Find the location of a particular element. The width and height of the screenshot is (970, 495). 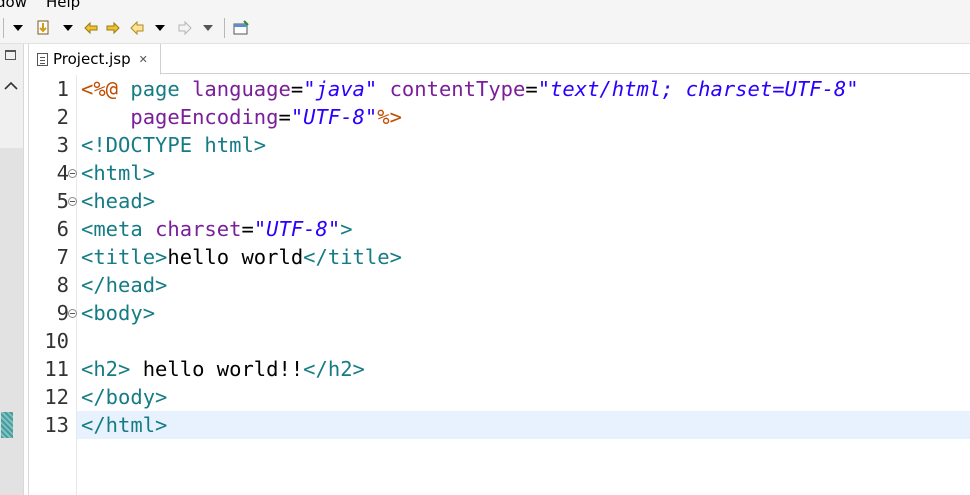

code-token: hello world!! is located at coordinates (217, 369).